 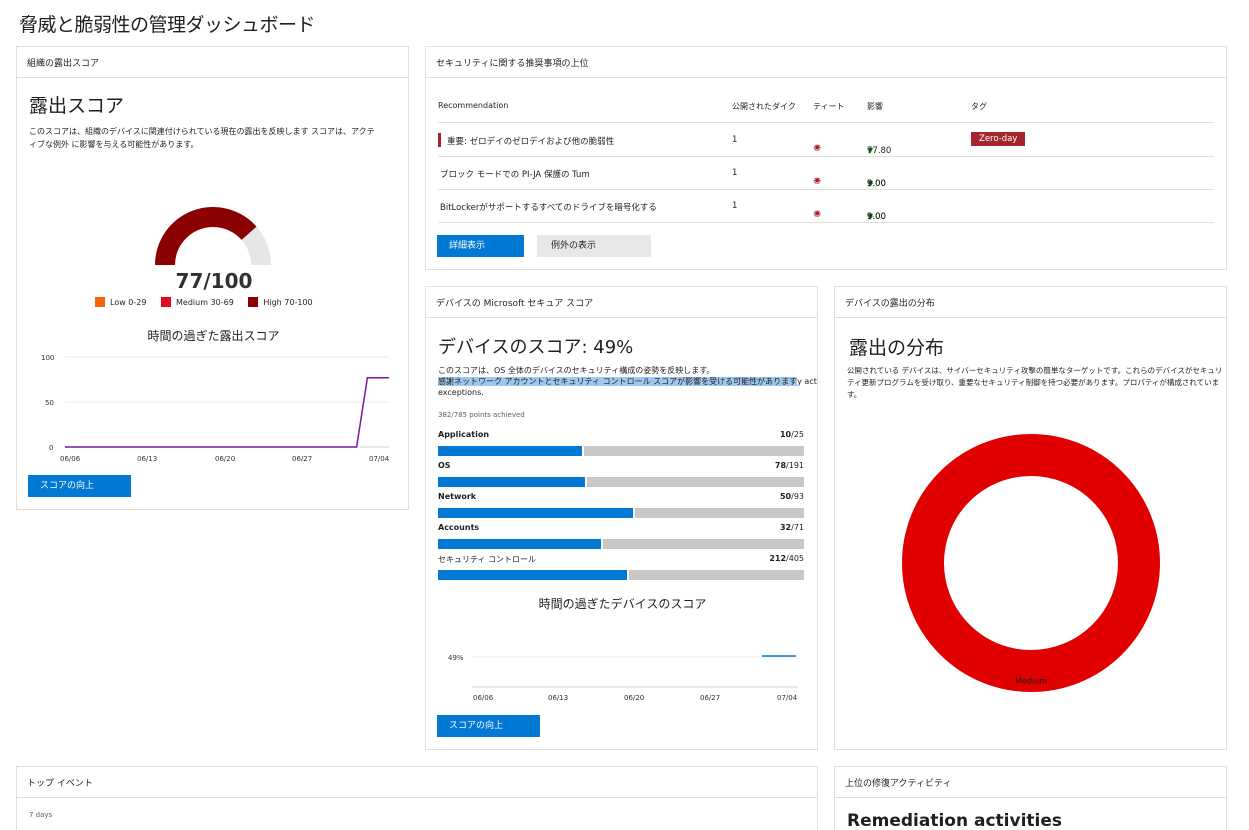 What do you see at coordinates (128, 302) in the screenshot?
I see `legend-low-label: Low 0-29` at bounding box center [128, 302].